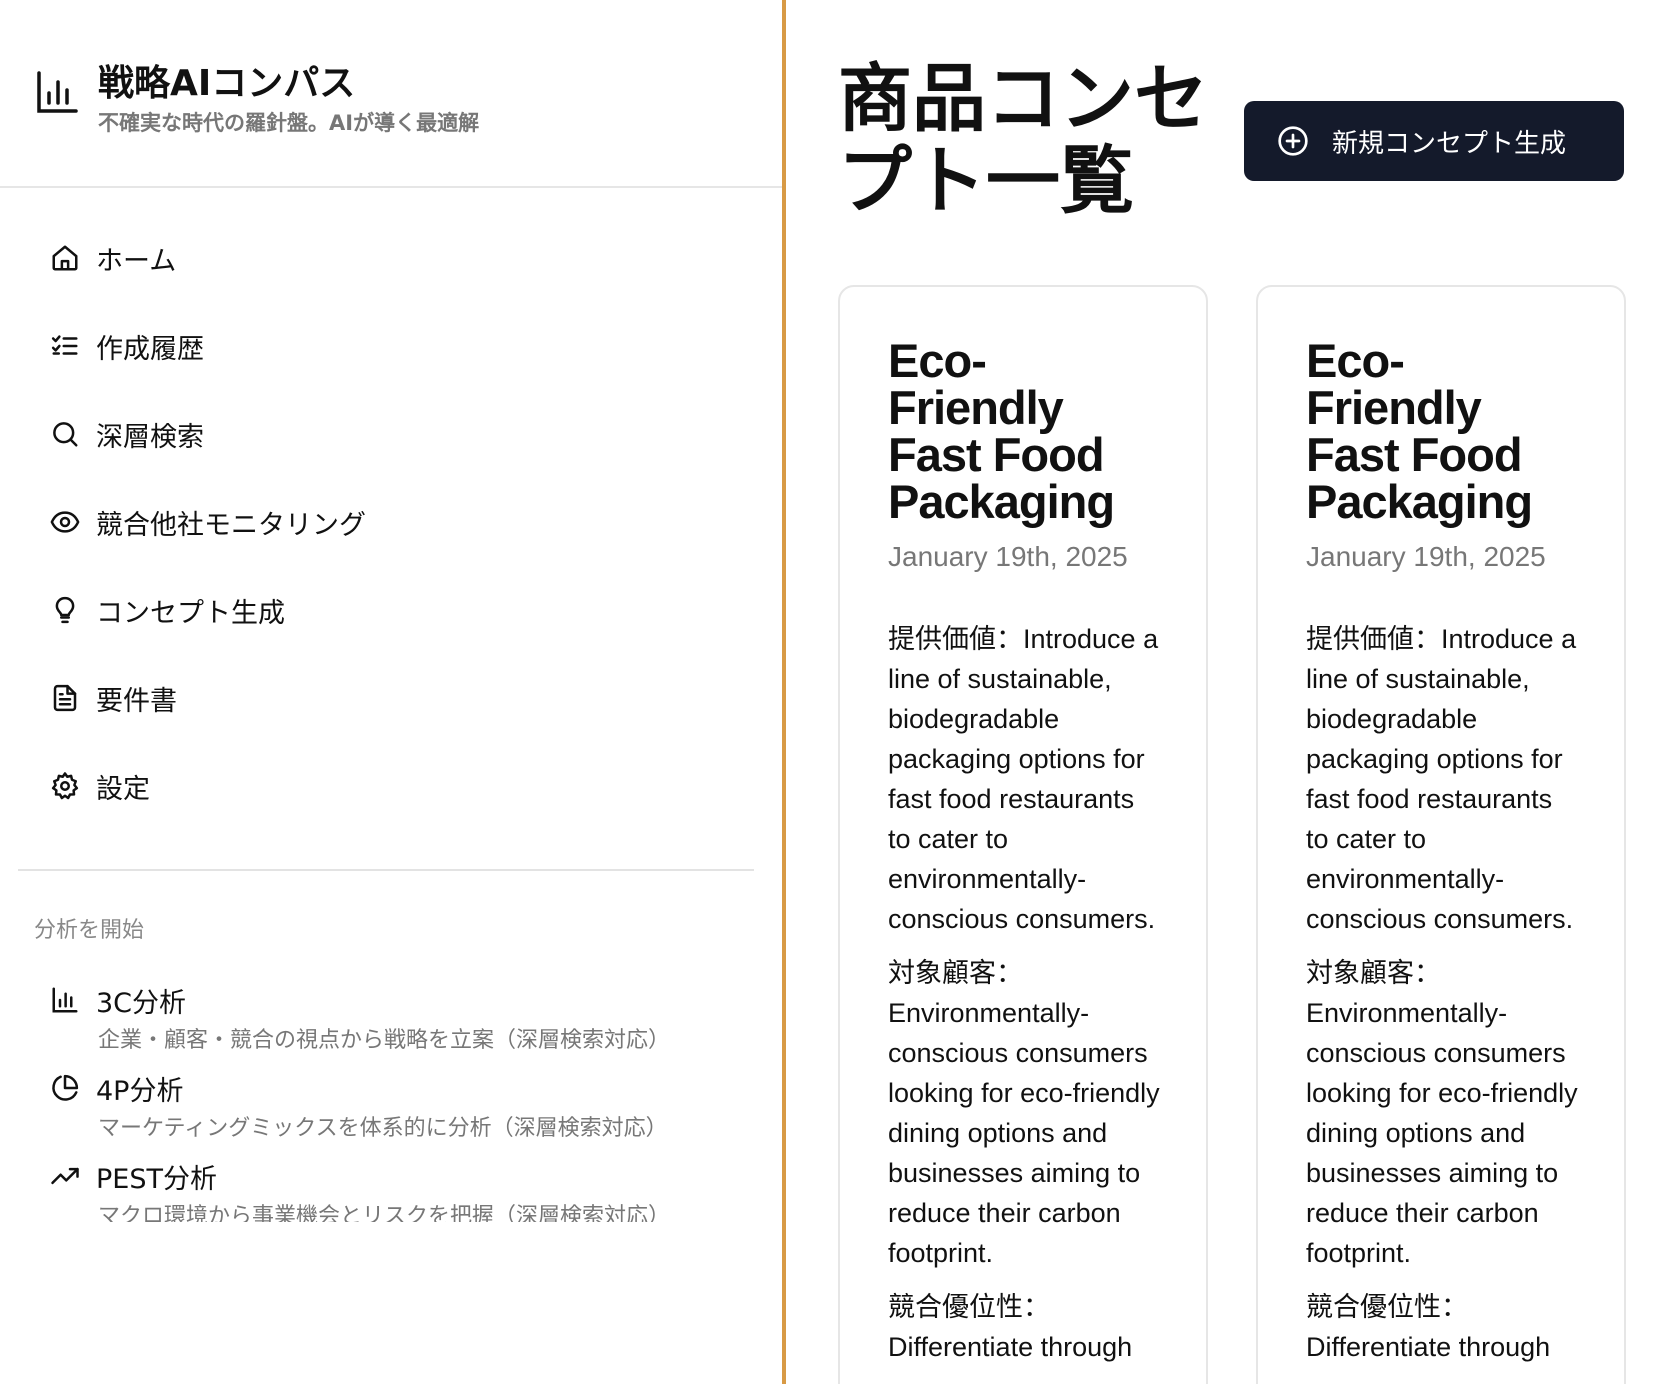 The height and width of the screenshot is (1384, 1654). I want to click on page-title: 商品コンセプト一覧, so click(1023, 140).